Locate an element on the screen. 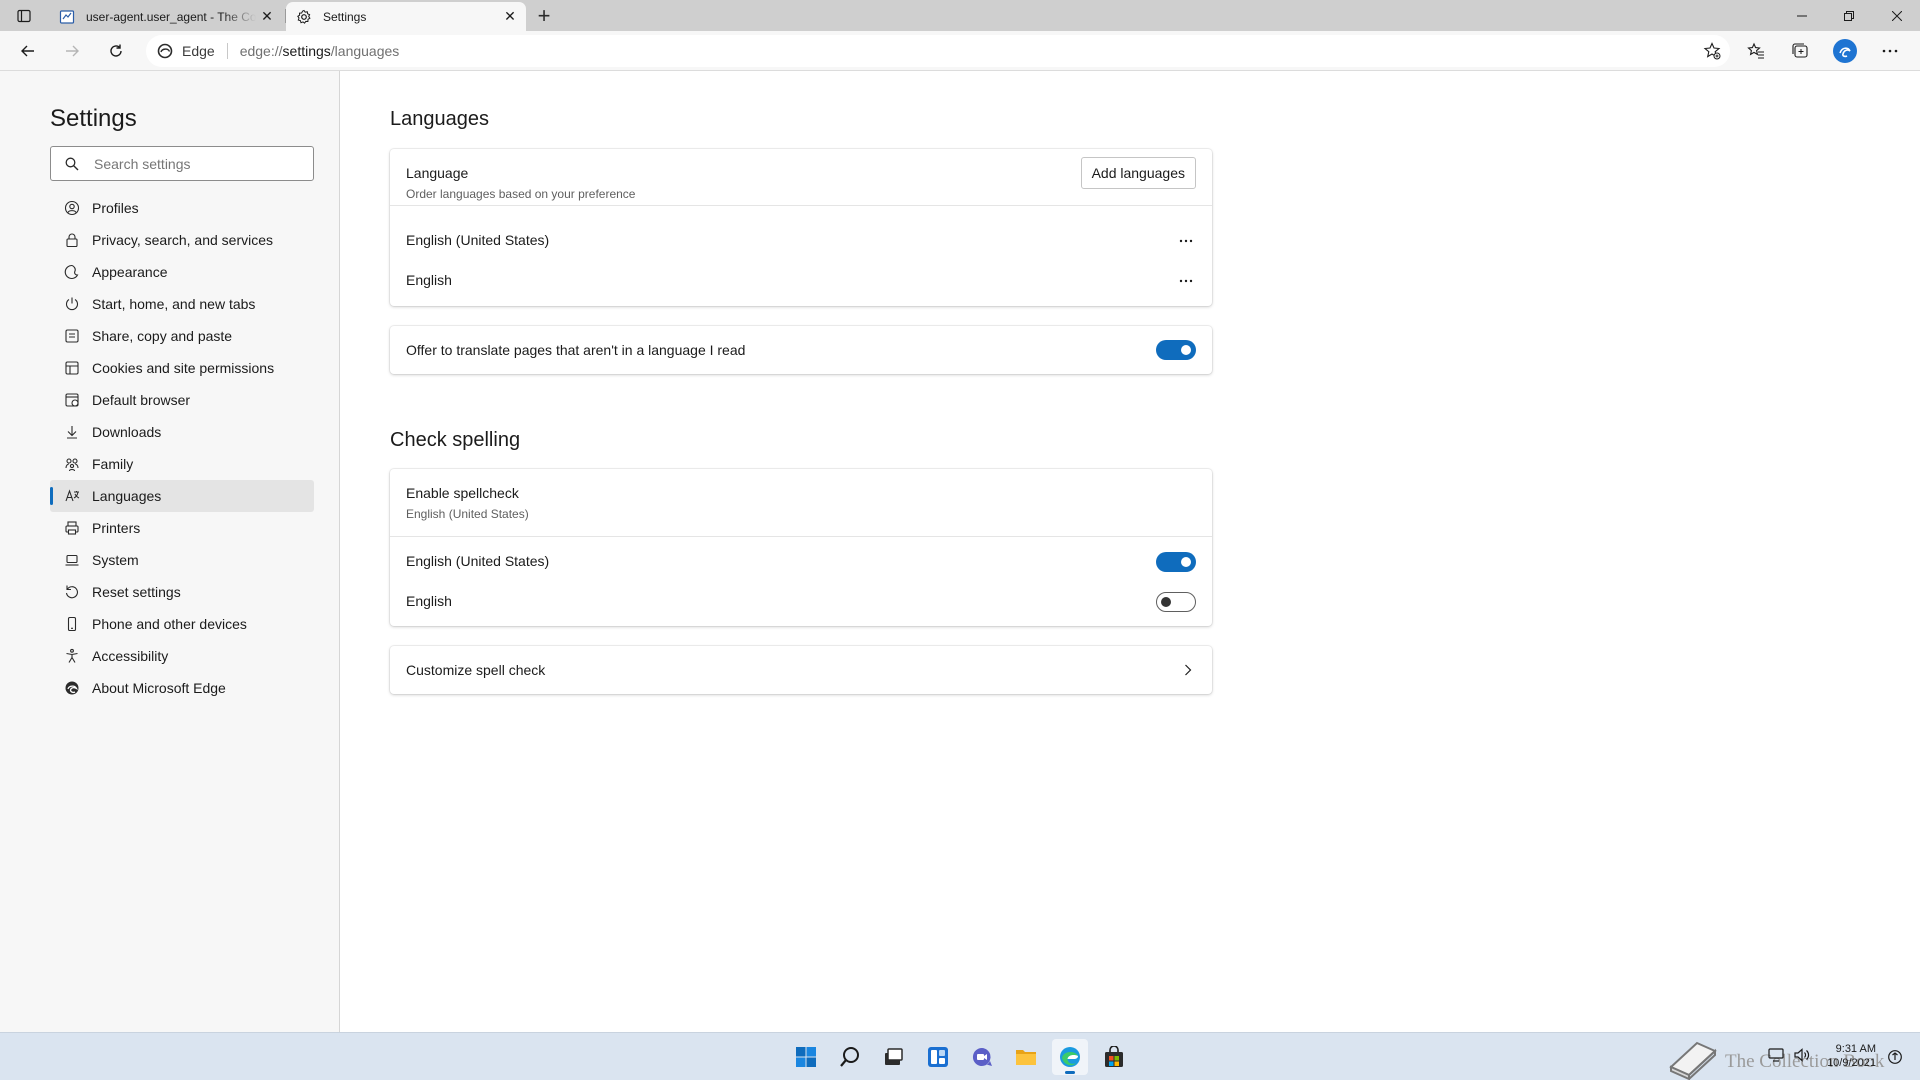 The width and height of the screenshot is (1920, 1080). sidebar-item-phone: Phone and other devices is located at coordinates (182, 624).